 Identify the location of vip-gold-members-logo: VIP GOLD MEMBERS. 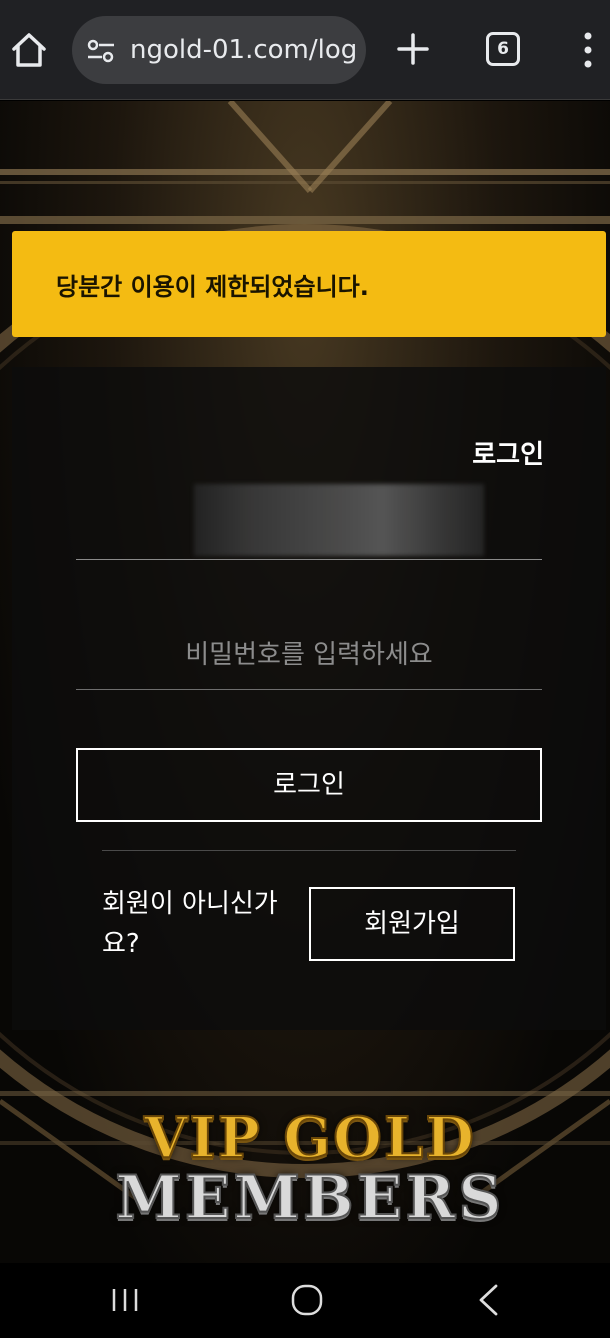
(310, 1169).